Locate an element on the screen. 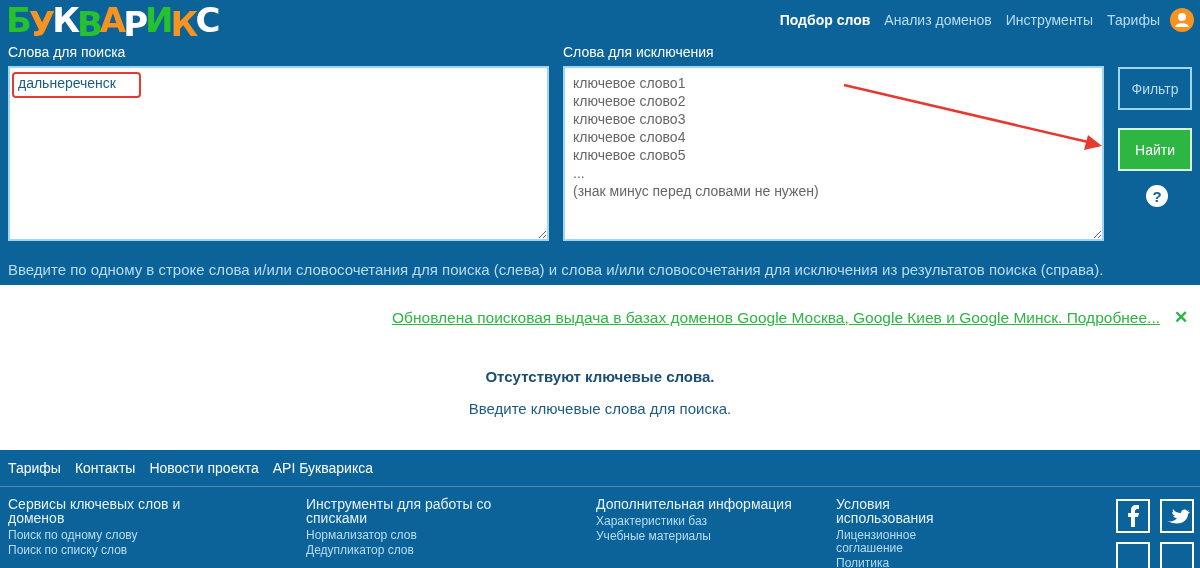  footer-heading: Дополнительная информация is located at coordinates (694, 504).